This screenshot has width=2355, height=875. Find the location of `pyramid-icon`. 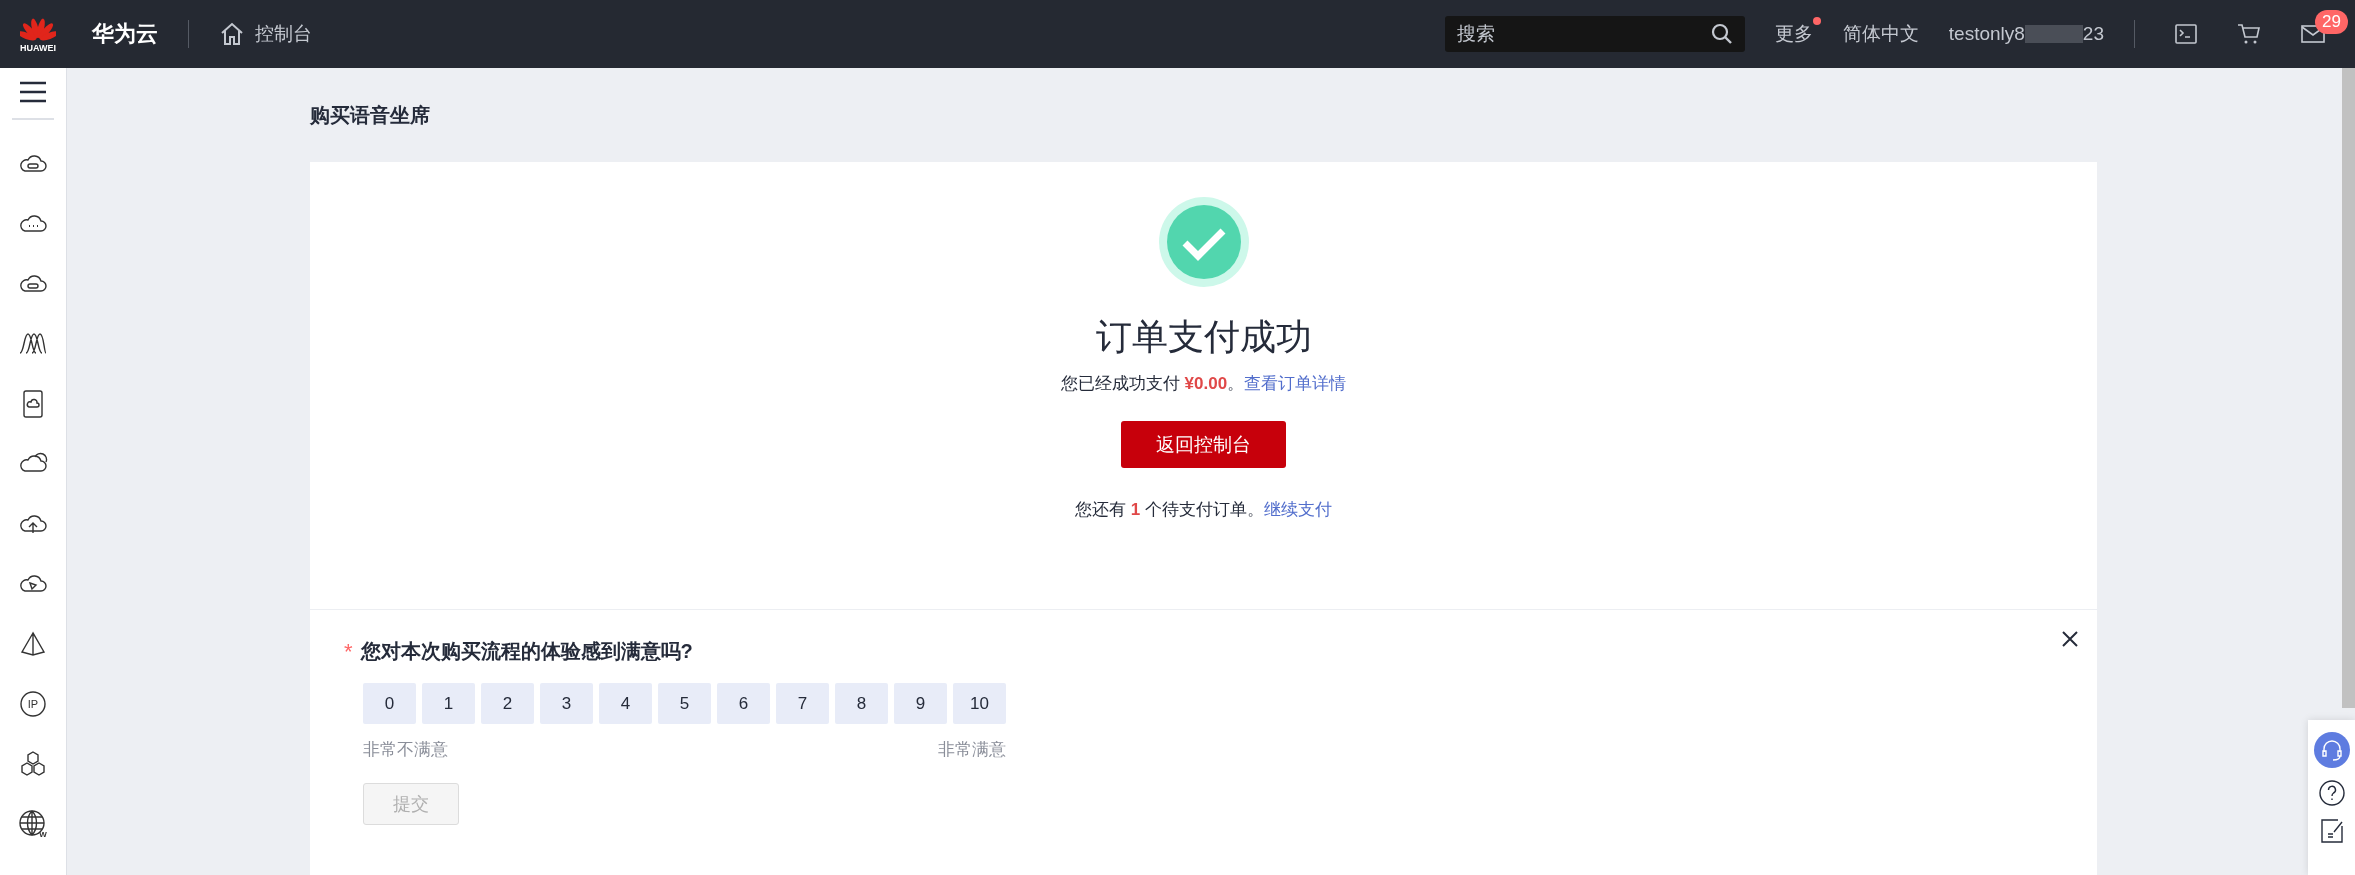

pyramid-icon is located at coordinates (33, 644).